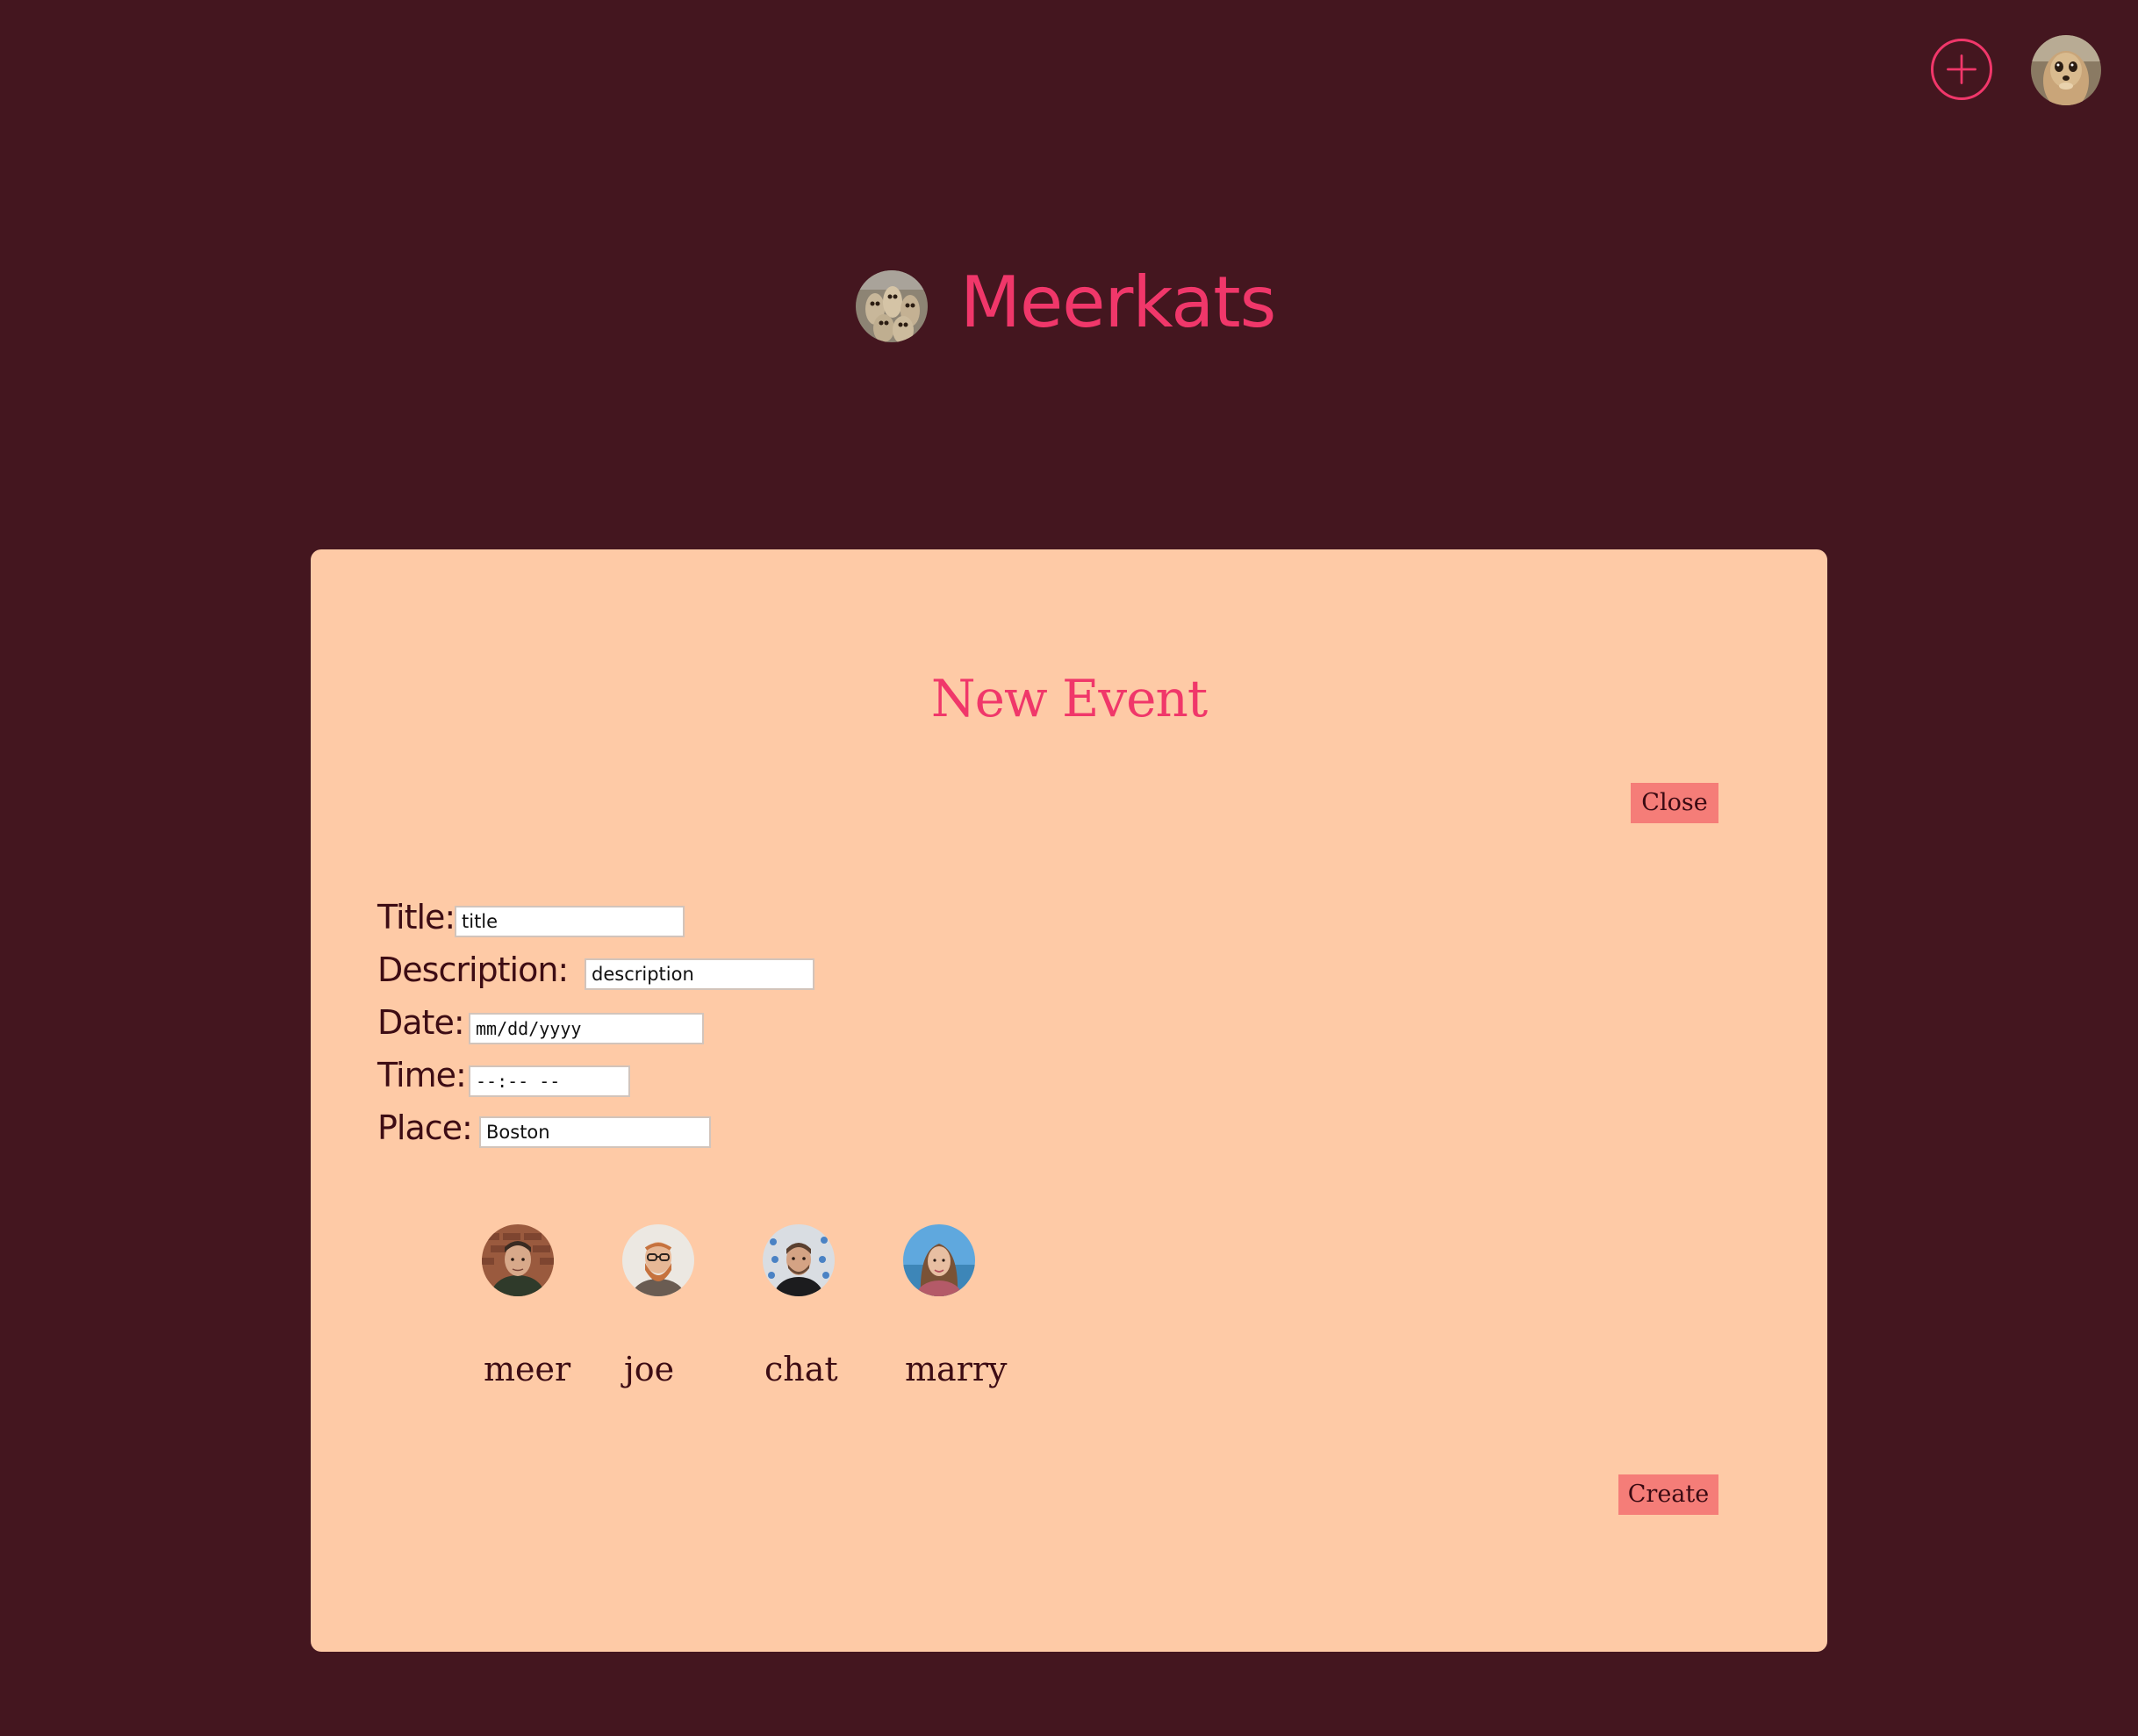 This screenshot has height=1736, width=2138. Describe the element at coordinates (1069, 698) in the screenshot. I see `modal-title: New Event` at that location.